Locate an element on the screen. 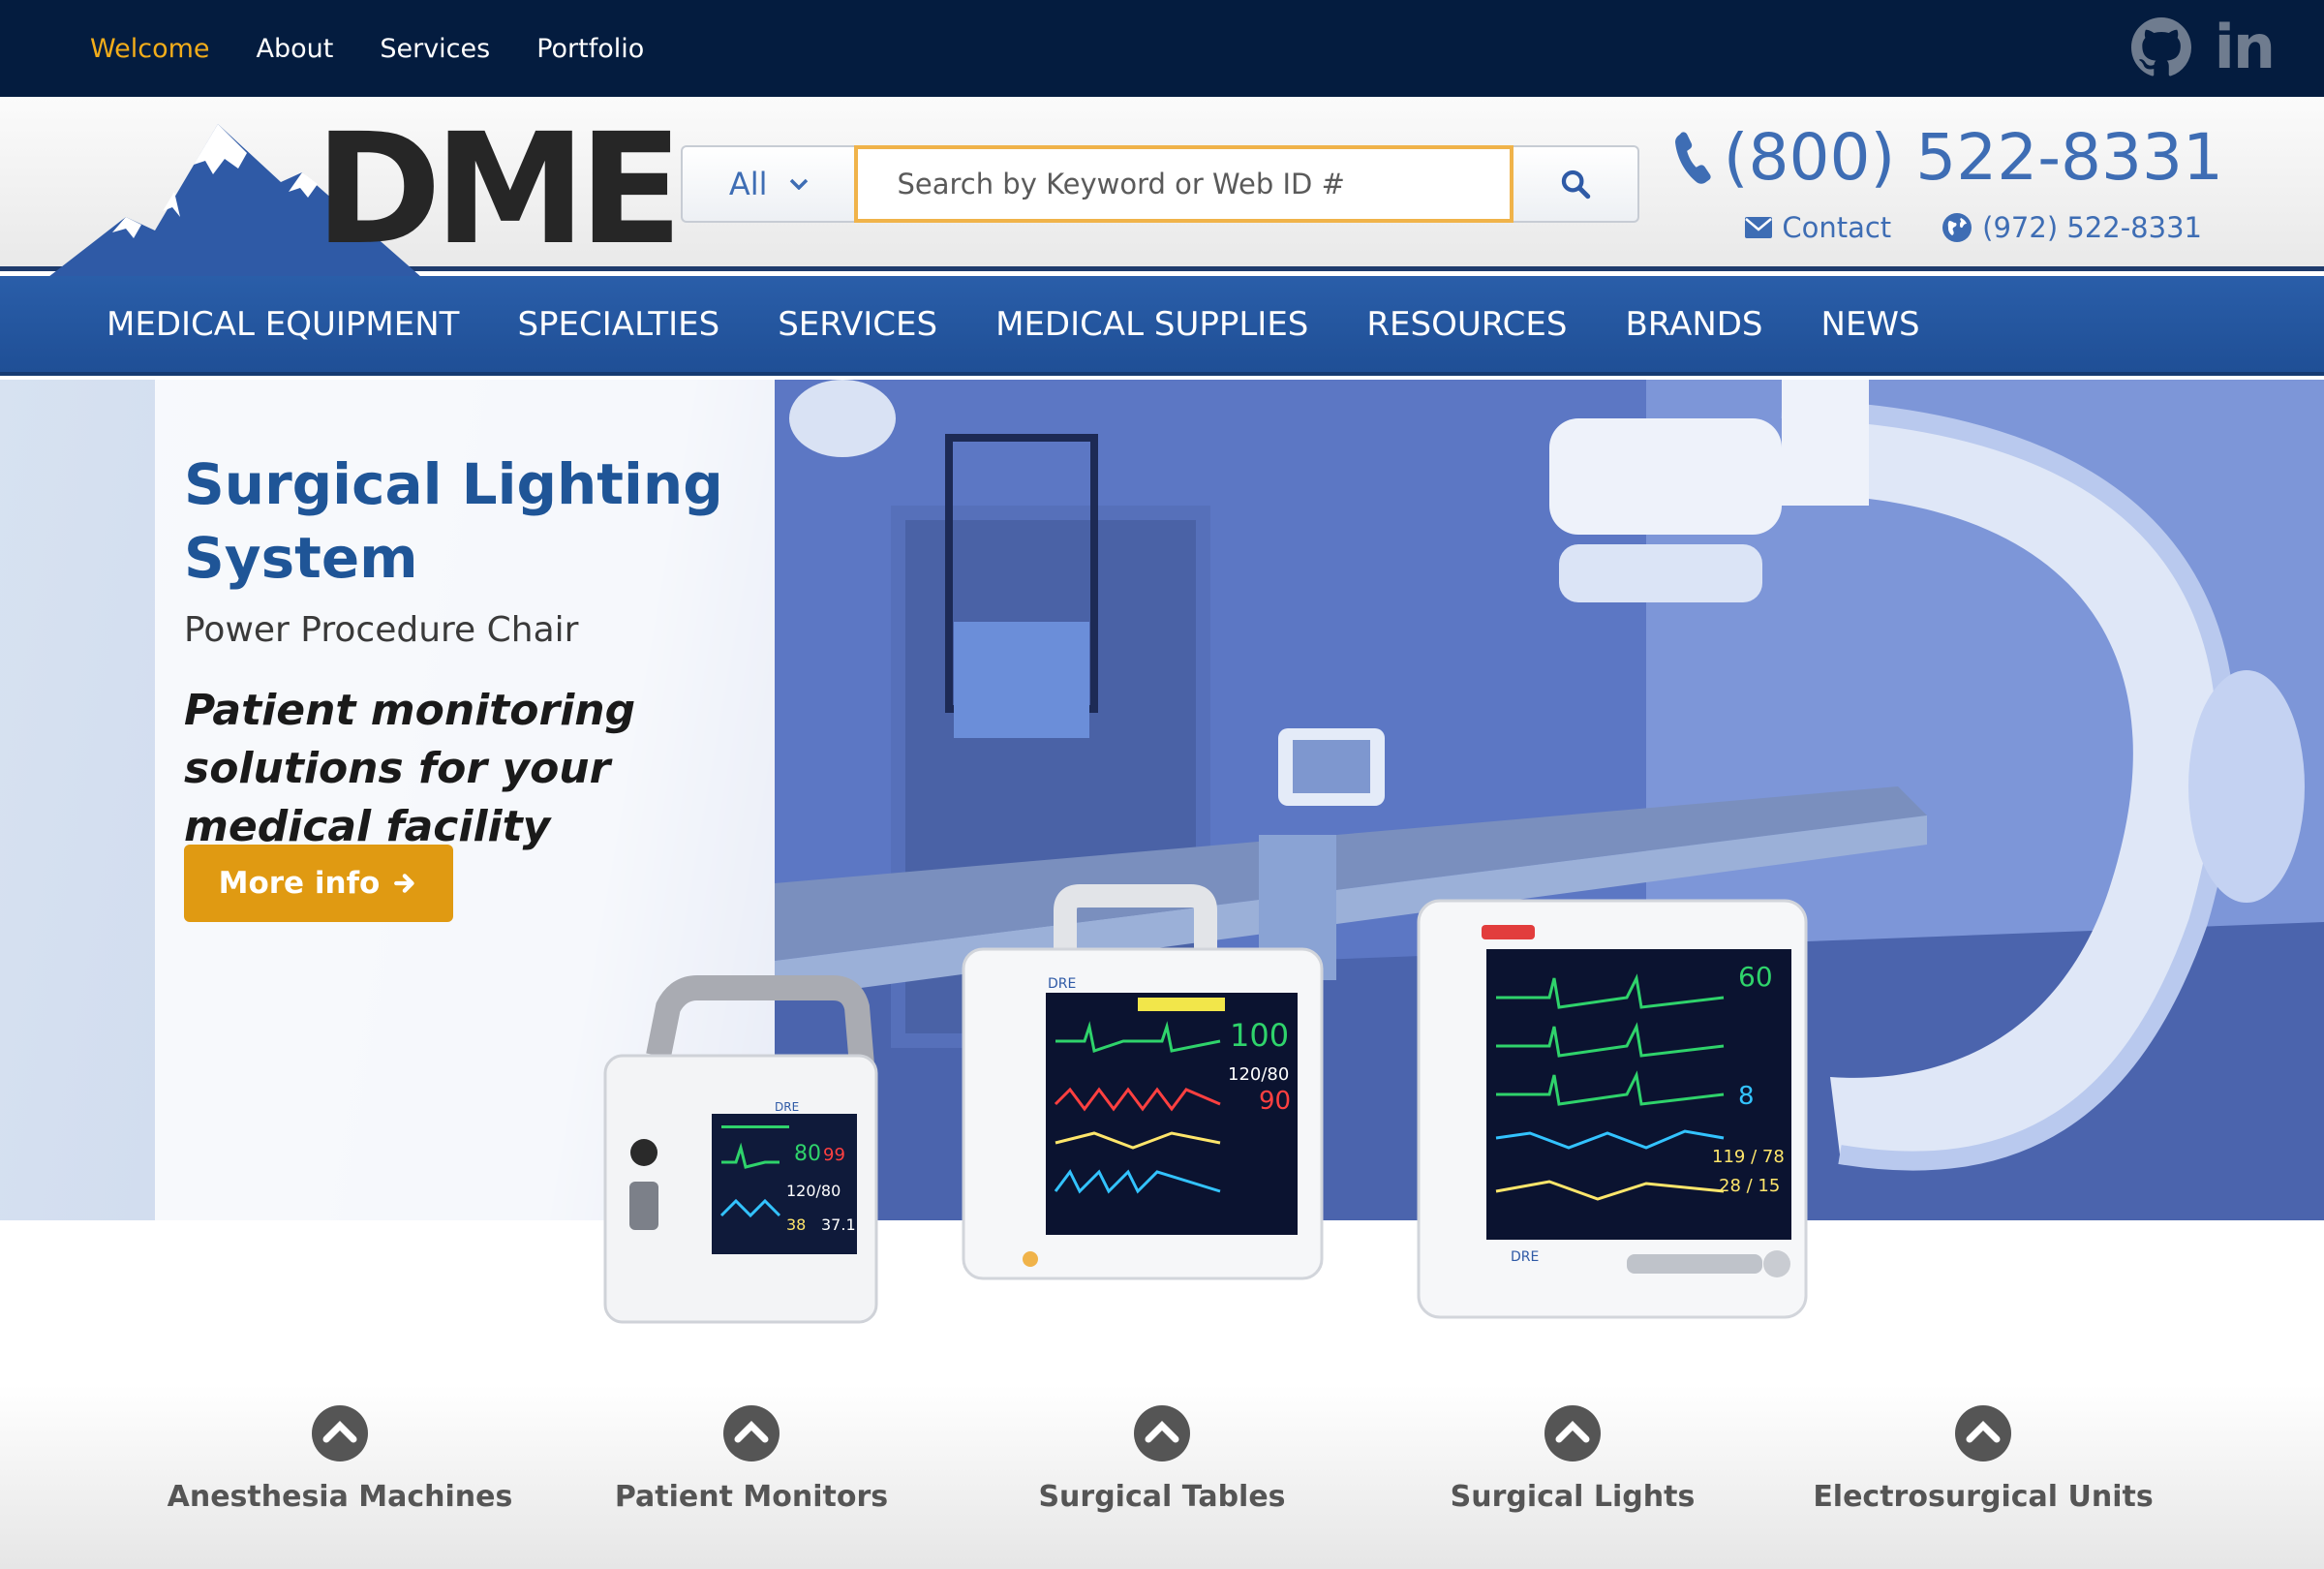 The width and height of the screenshot is (2324, 1569). site-header: DME All (800) 522-8331 Contact is located at coordinates (1162, 187).